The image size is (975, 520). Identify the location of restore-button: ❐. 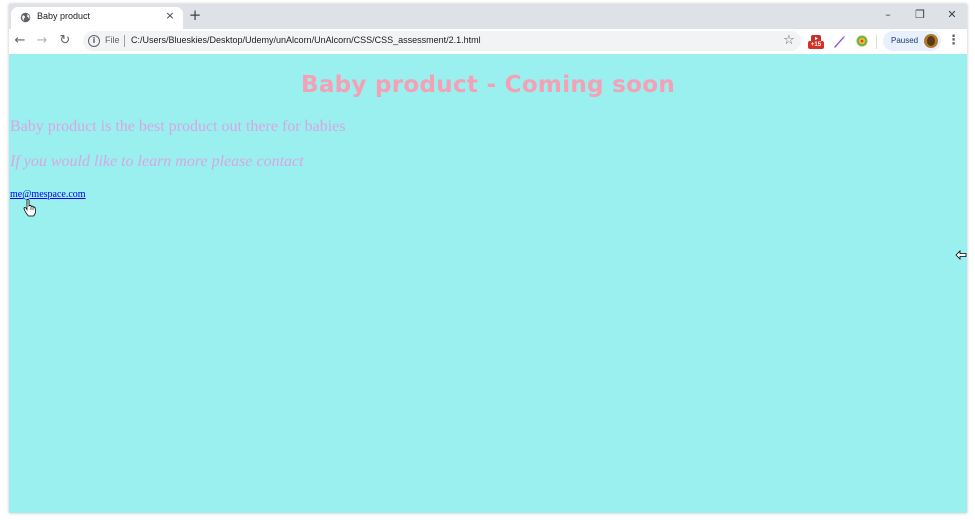
(920, 15).